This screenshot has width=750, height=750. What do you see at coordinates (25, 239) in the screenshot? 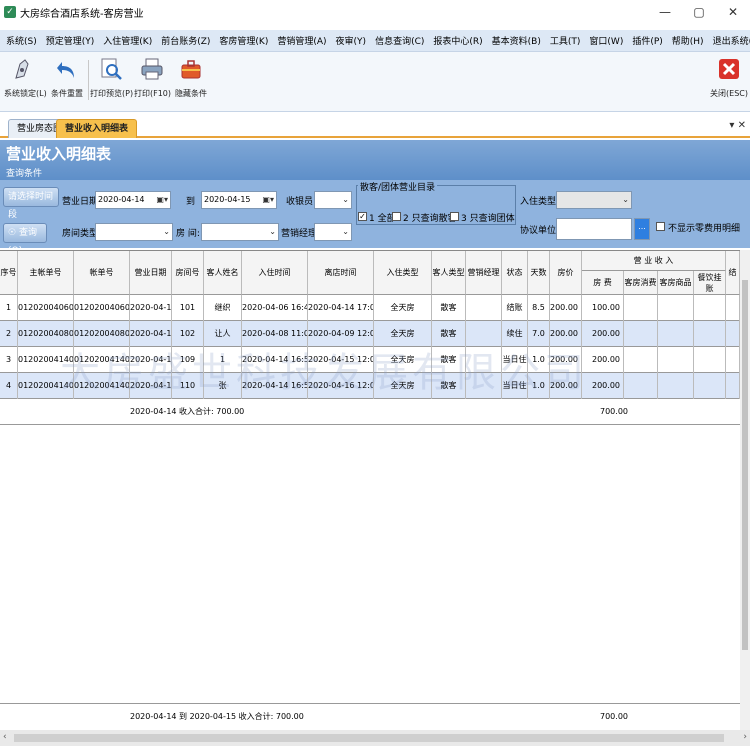
I see `query-button: ☉ 查询(Q)` at bounding box center [25, 239].